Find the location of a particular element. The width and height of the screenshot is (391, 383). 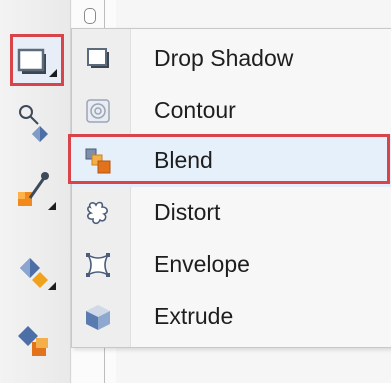

blend-tool-icon is located at coordinates (33, 341).